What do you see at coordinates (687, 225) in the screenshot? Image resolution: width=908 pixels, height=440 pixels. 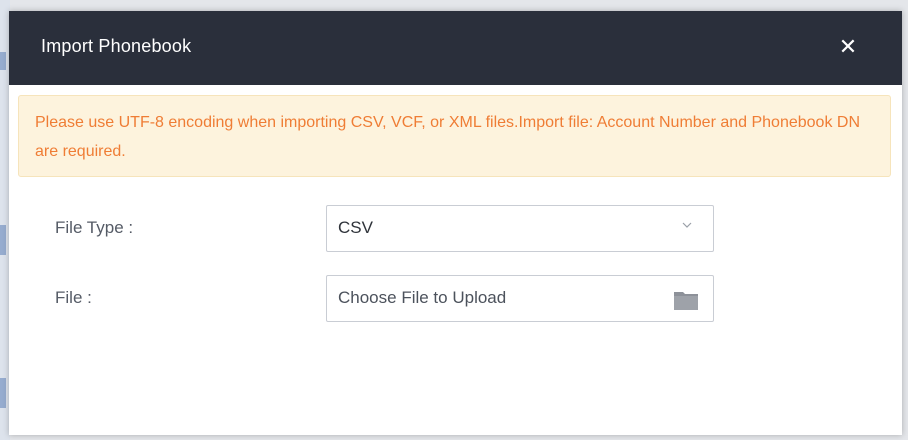 I see `chevron-down-icon` at bounding box center [687, 225].